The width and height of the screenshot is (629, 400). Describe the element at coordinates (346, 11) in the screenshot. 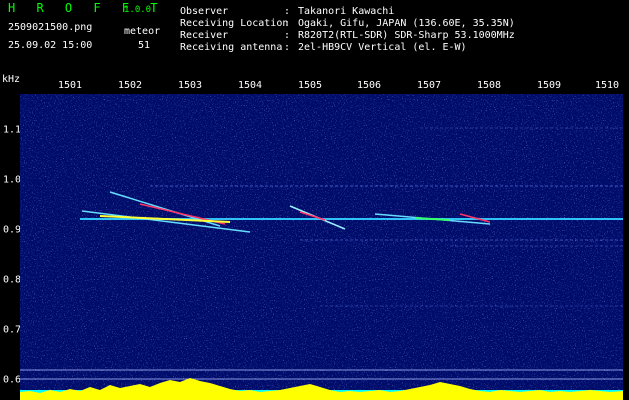

I see `observer-value: Takanori Kawachi` at that location.